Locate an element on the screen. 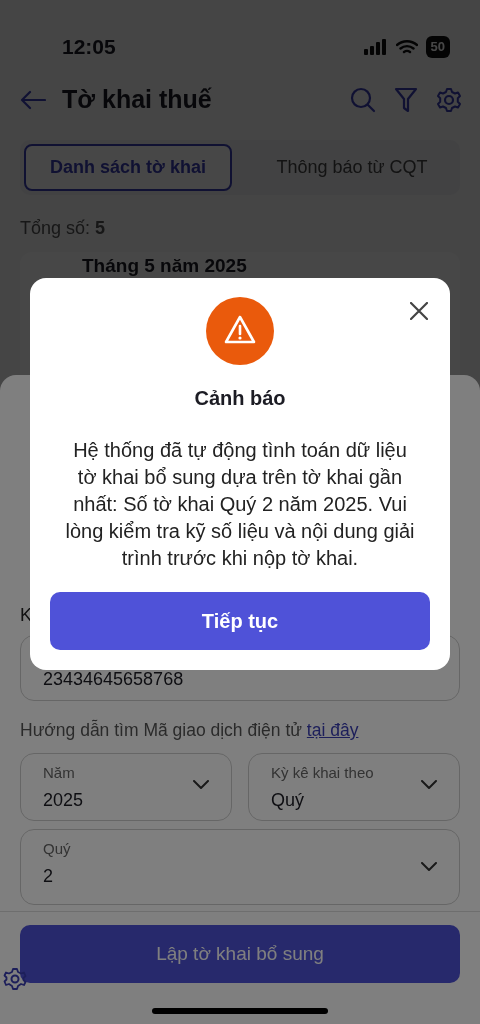 This screenshot has height=1024, width=480. help-text: Hướng dẫn tìm Mã giao dịch điện tử tại đây is located at coordinates (190, 730).